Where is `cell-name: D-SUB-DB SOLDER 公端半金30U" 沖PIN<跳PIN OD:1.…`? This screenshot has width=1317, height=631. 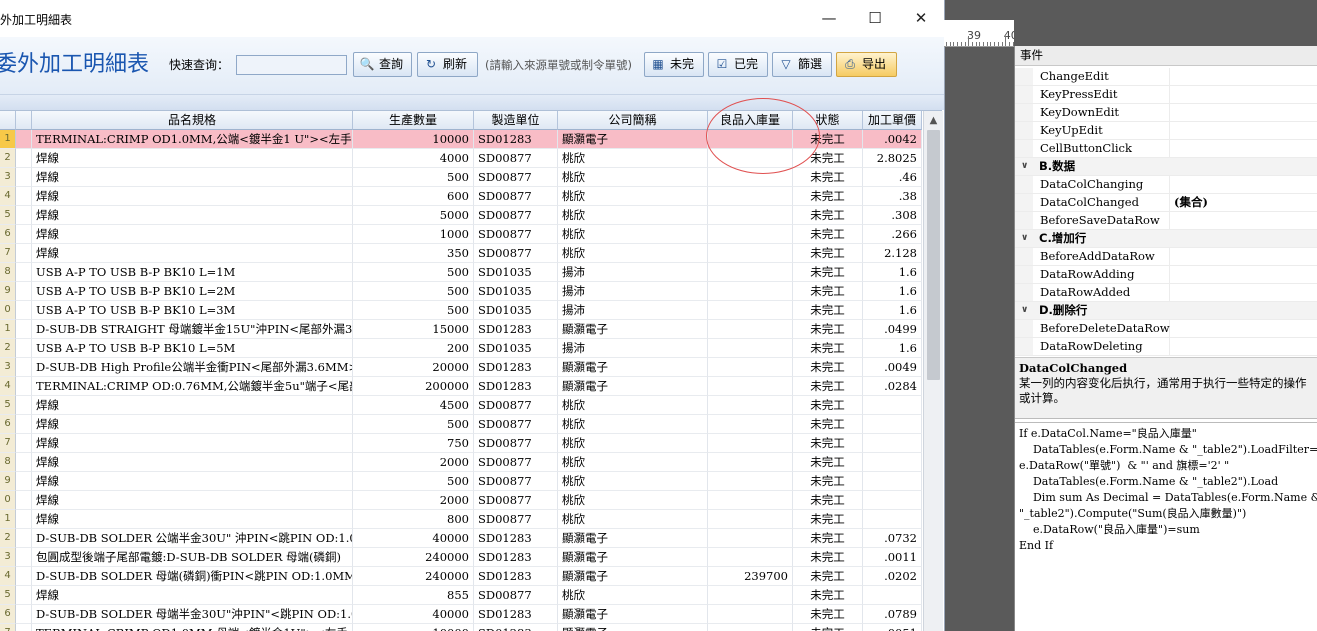 cell-name: D-SUB-DB SOLDER 公端半金30U" 沖PIN<跳PIN OD:1.… is located at coordinates (192, 538).